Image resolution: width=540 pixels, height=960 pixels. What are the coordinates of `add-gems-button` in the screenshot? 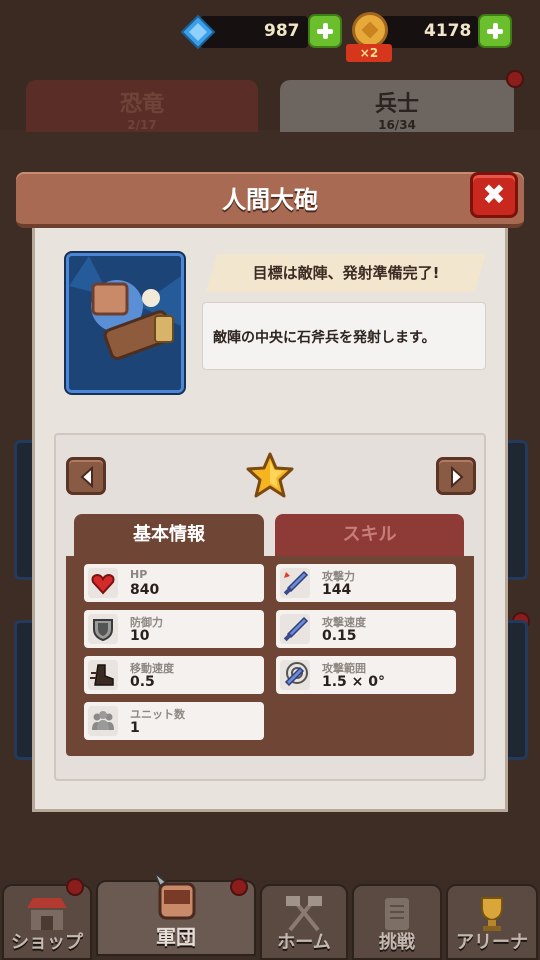 It's located at (325, 31).